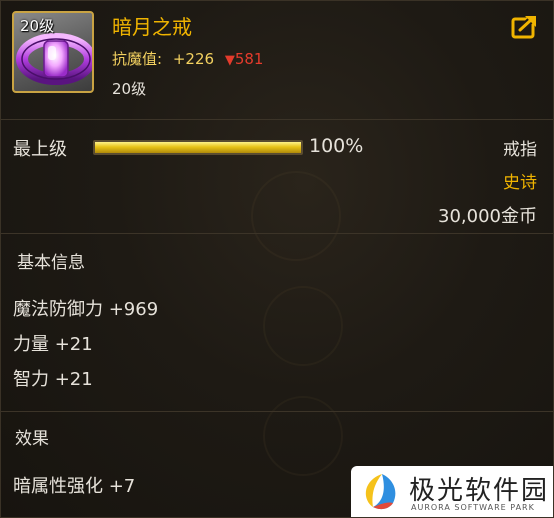 The image size is (554, 518). Describe the element at coordinates (473, 507) in the screenshot. I see `watermark-text-en: AURORA SOFTWARE PARK` at that location.